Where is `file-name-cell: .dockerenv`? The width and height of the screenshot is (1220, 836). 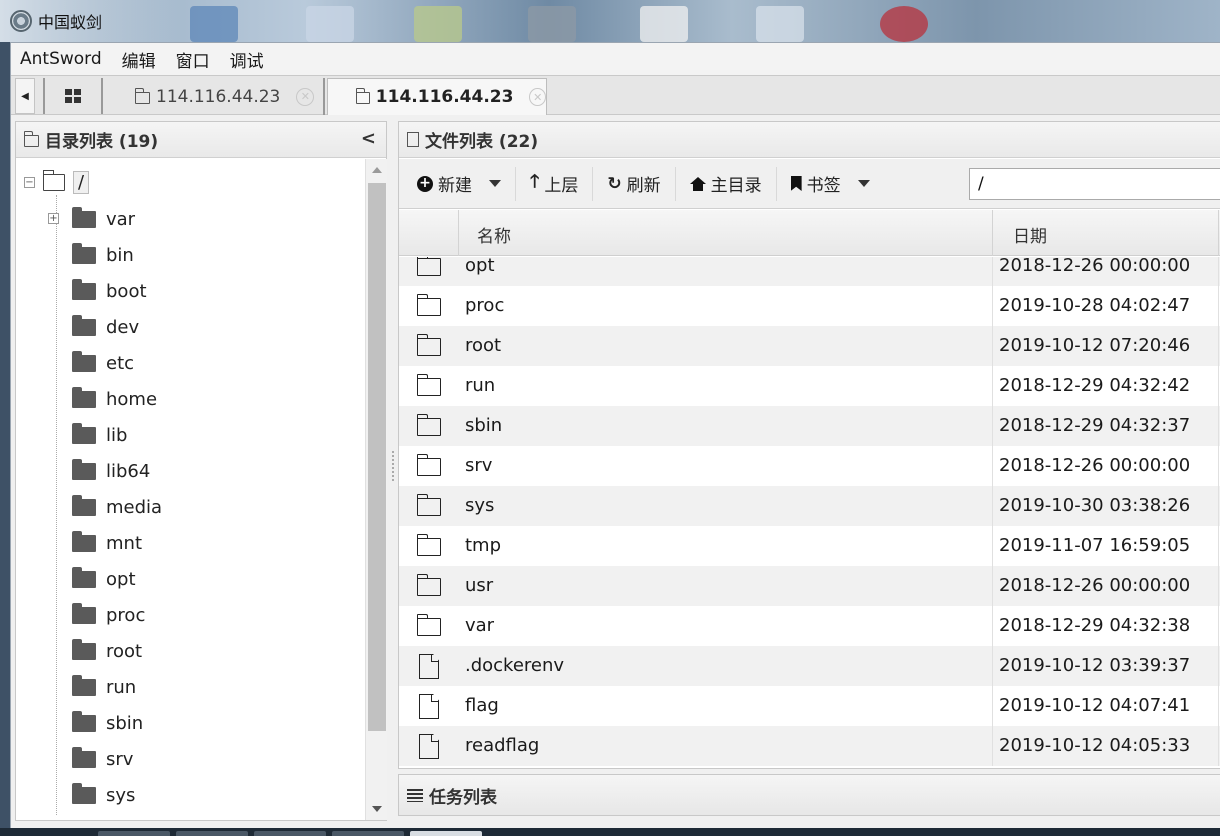 file-name-cell: .dockerenv is located at coordinates (515, 665).